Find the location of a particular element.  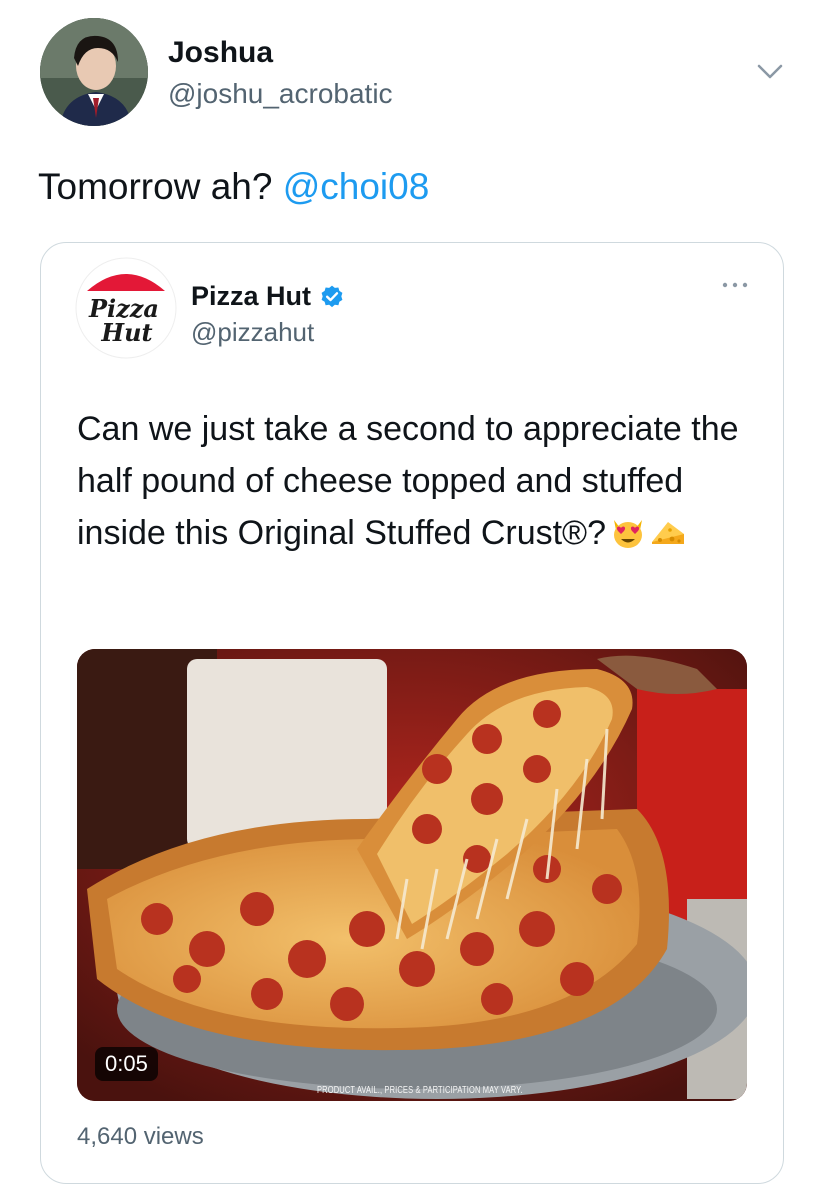

tweet-text-body: Tomorrow ah? is located at coordinates (160, 186).